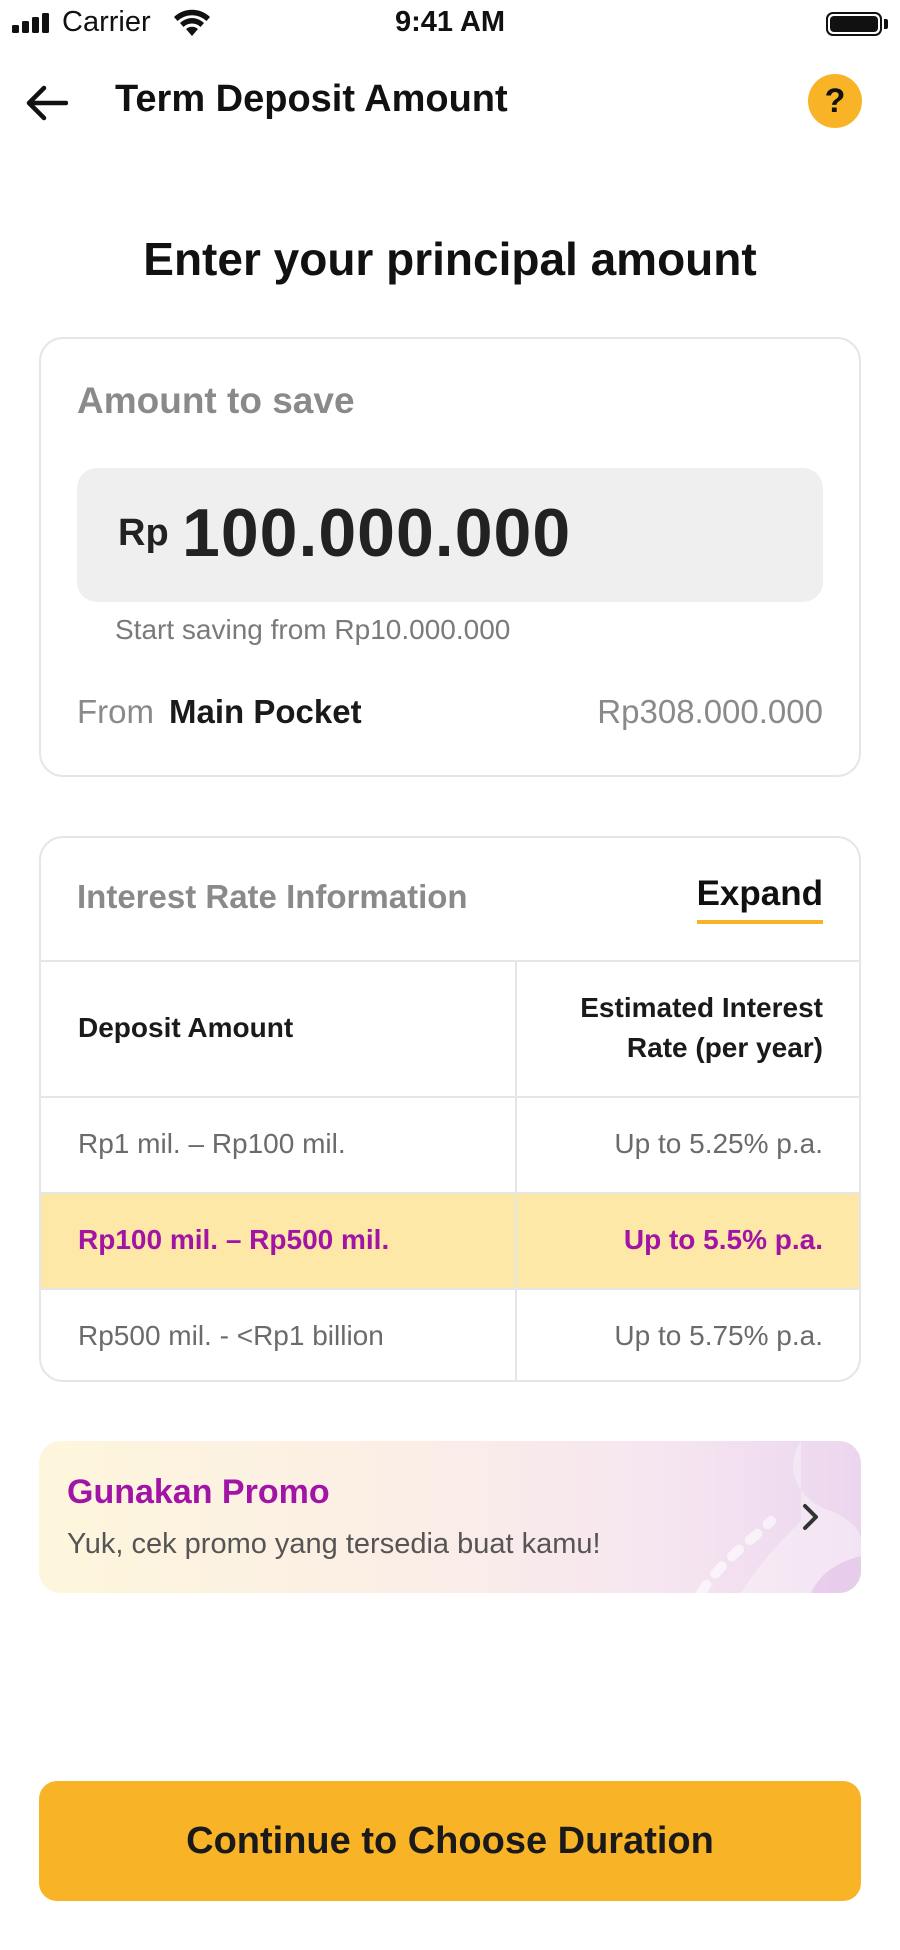 The image size is (900, 1950). I want to click on section-heading: Enter your principal amount, so click(450, 259).